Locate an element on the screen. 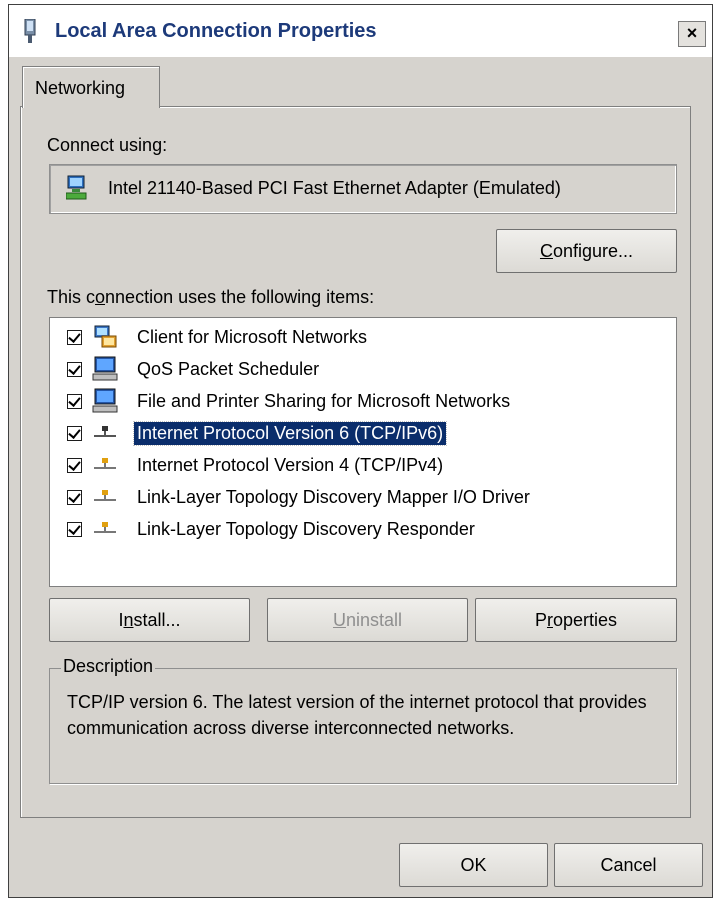 Image resolution: width=715 pixels, height=900 pixels. uninstall-accelerator: U is located at coordinates (339, 620).